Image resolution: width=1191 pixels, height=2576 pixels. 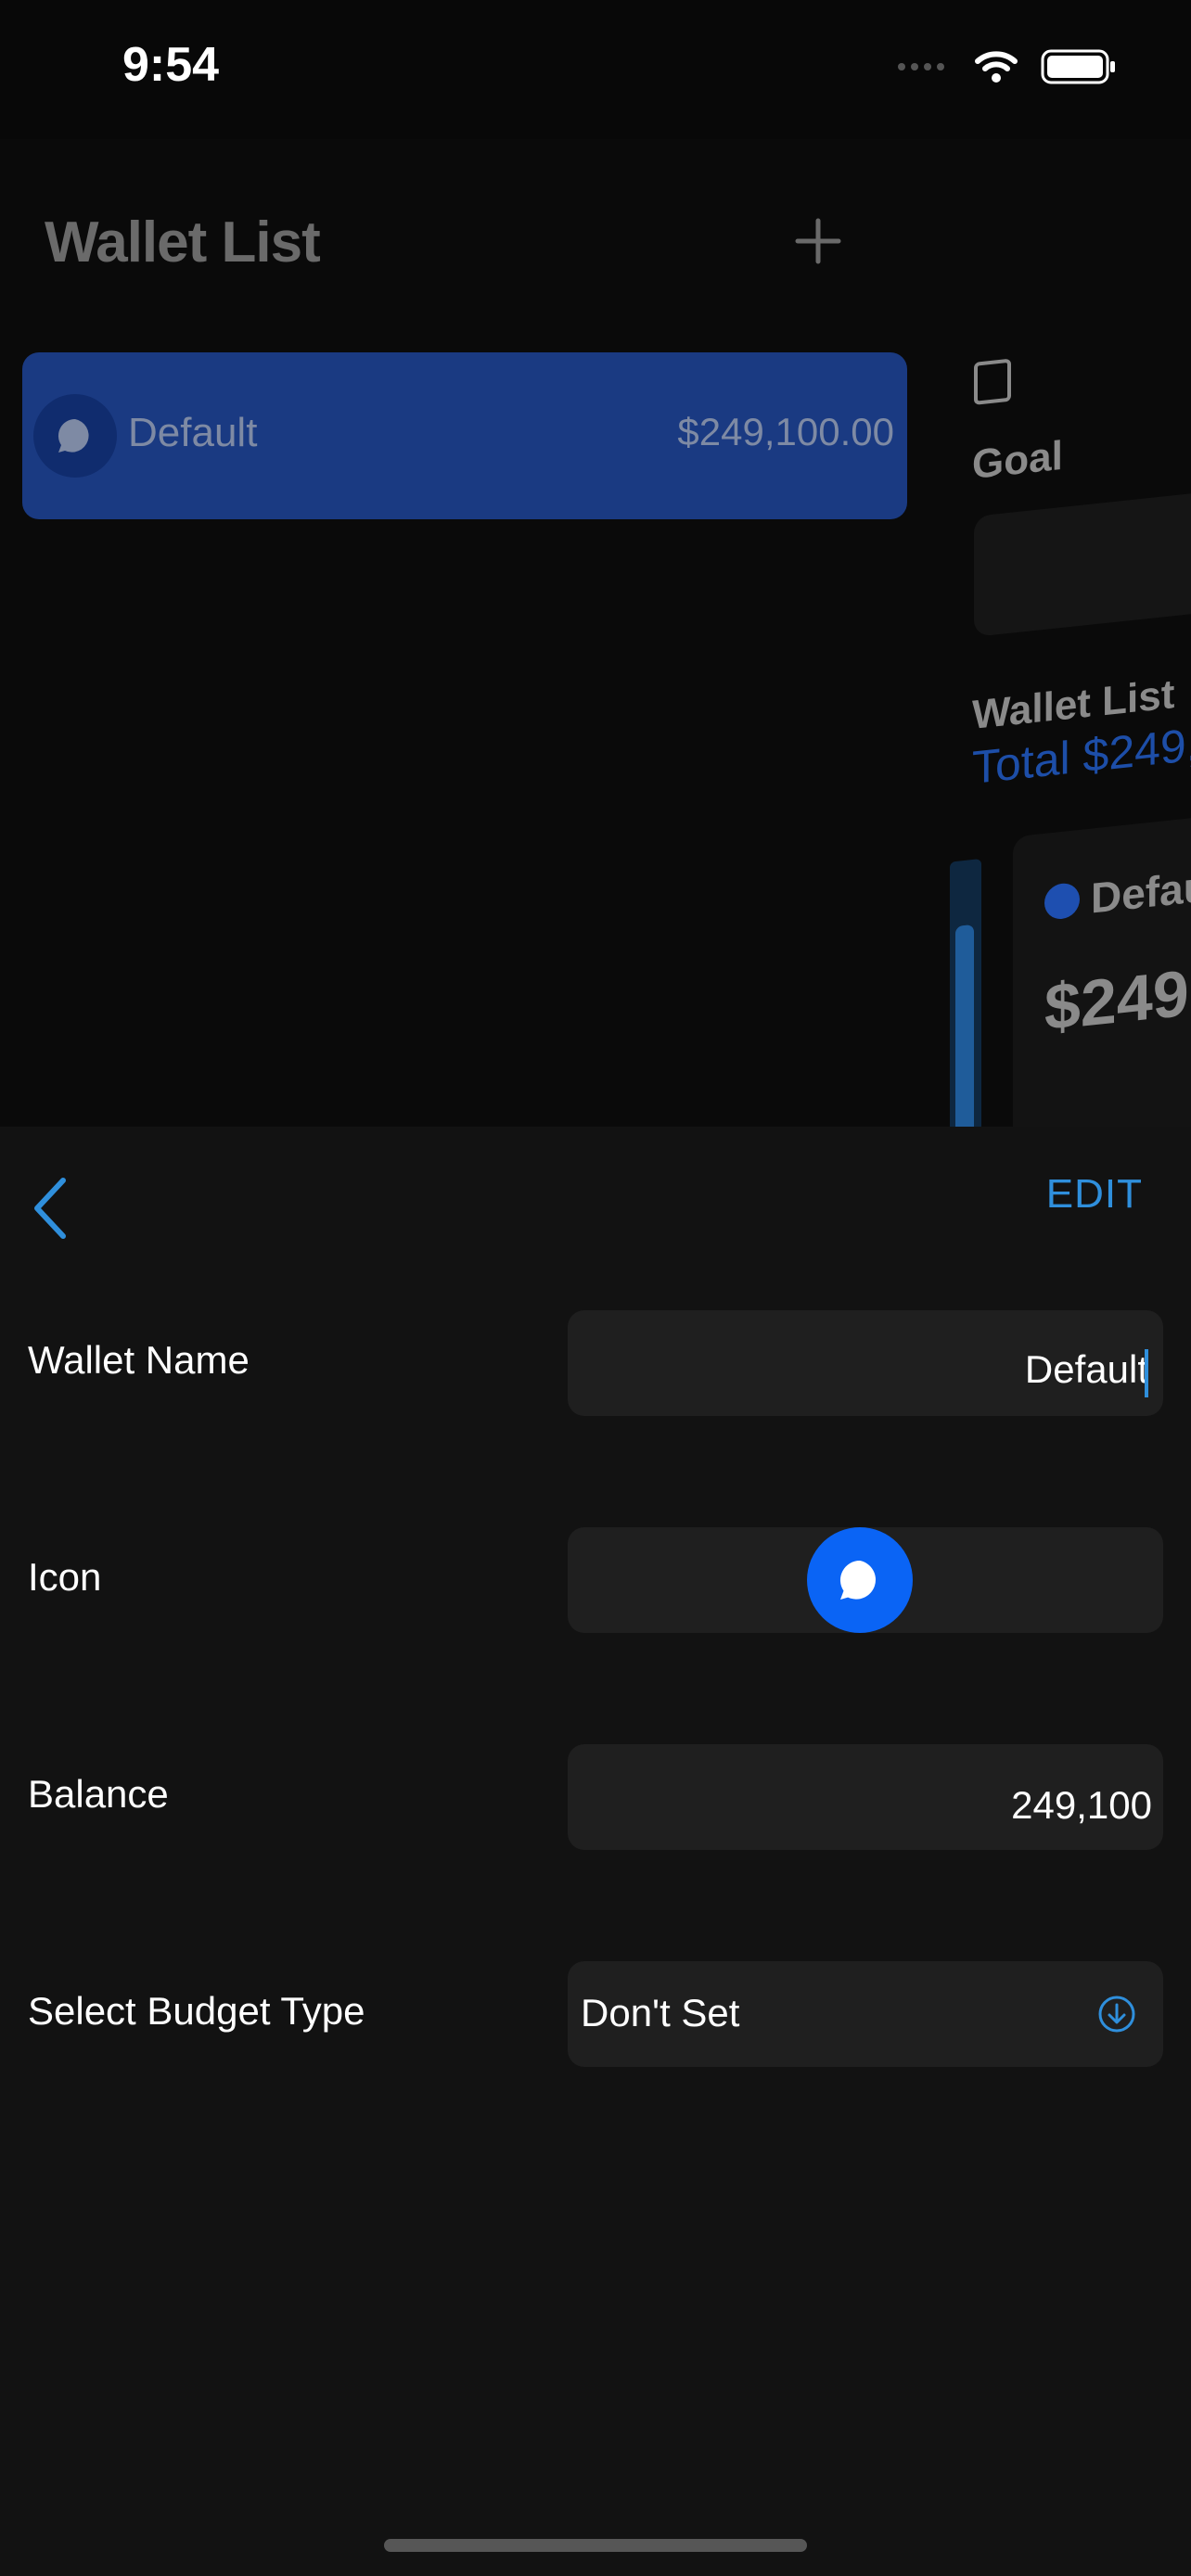 I want to click on wallet-name-field: Default, so click(x=866, y=1363).